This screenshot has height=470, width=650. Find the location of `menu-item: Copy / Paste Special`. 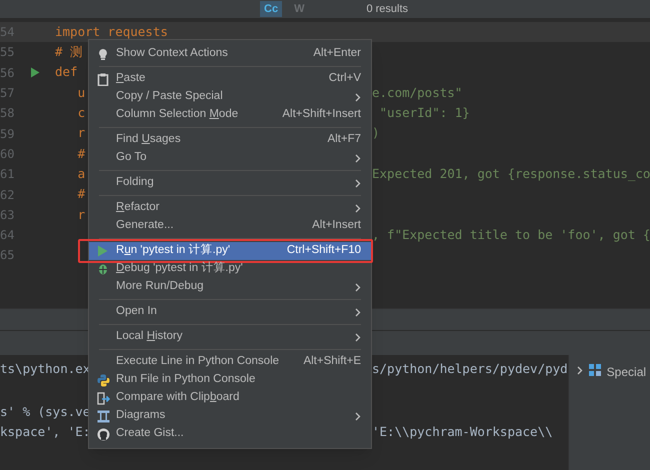

menu-item: Copy / Paste Special is located at coordinates (230, 97).